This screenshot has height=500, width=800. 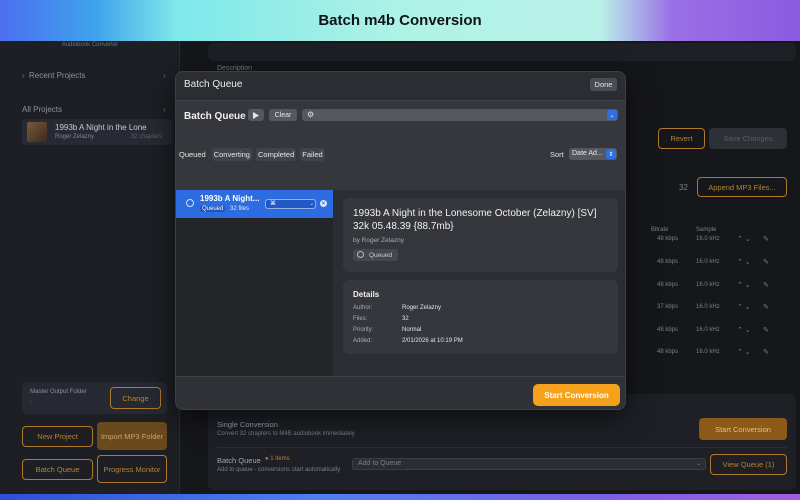 What do you see at coordinates (58, 392) in the screenshot?
I see `master-output-label: Master Output Folder` at bounding box center [58, 392].